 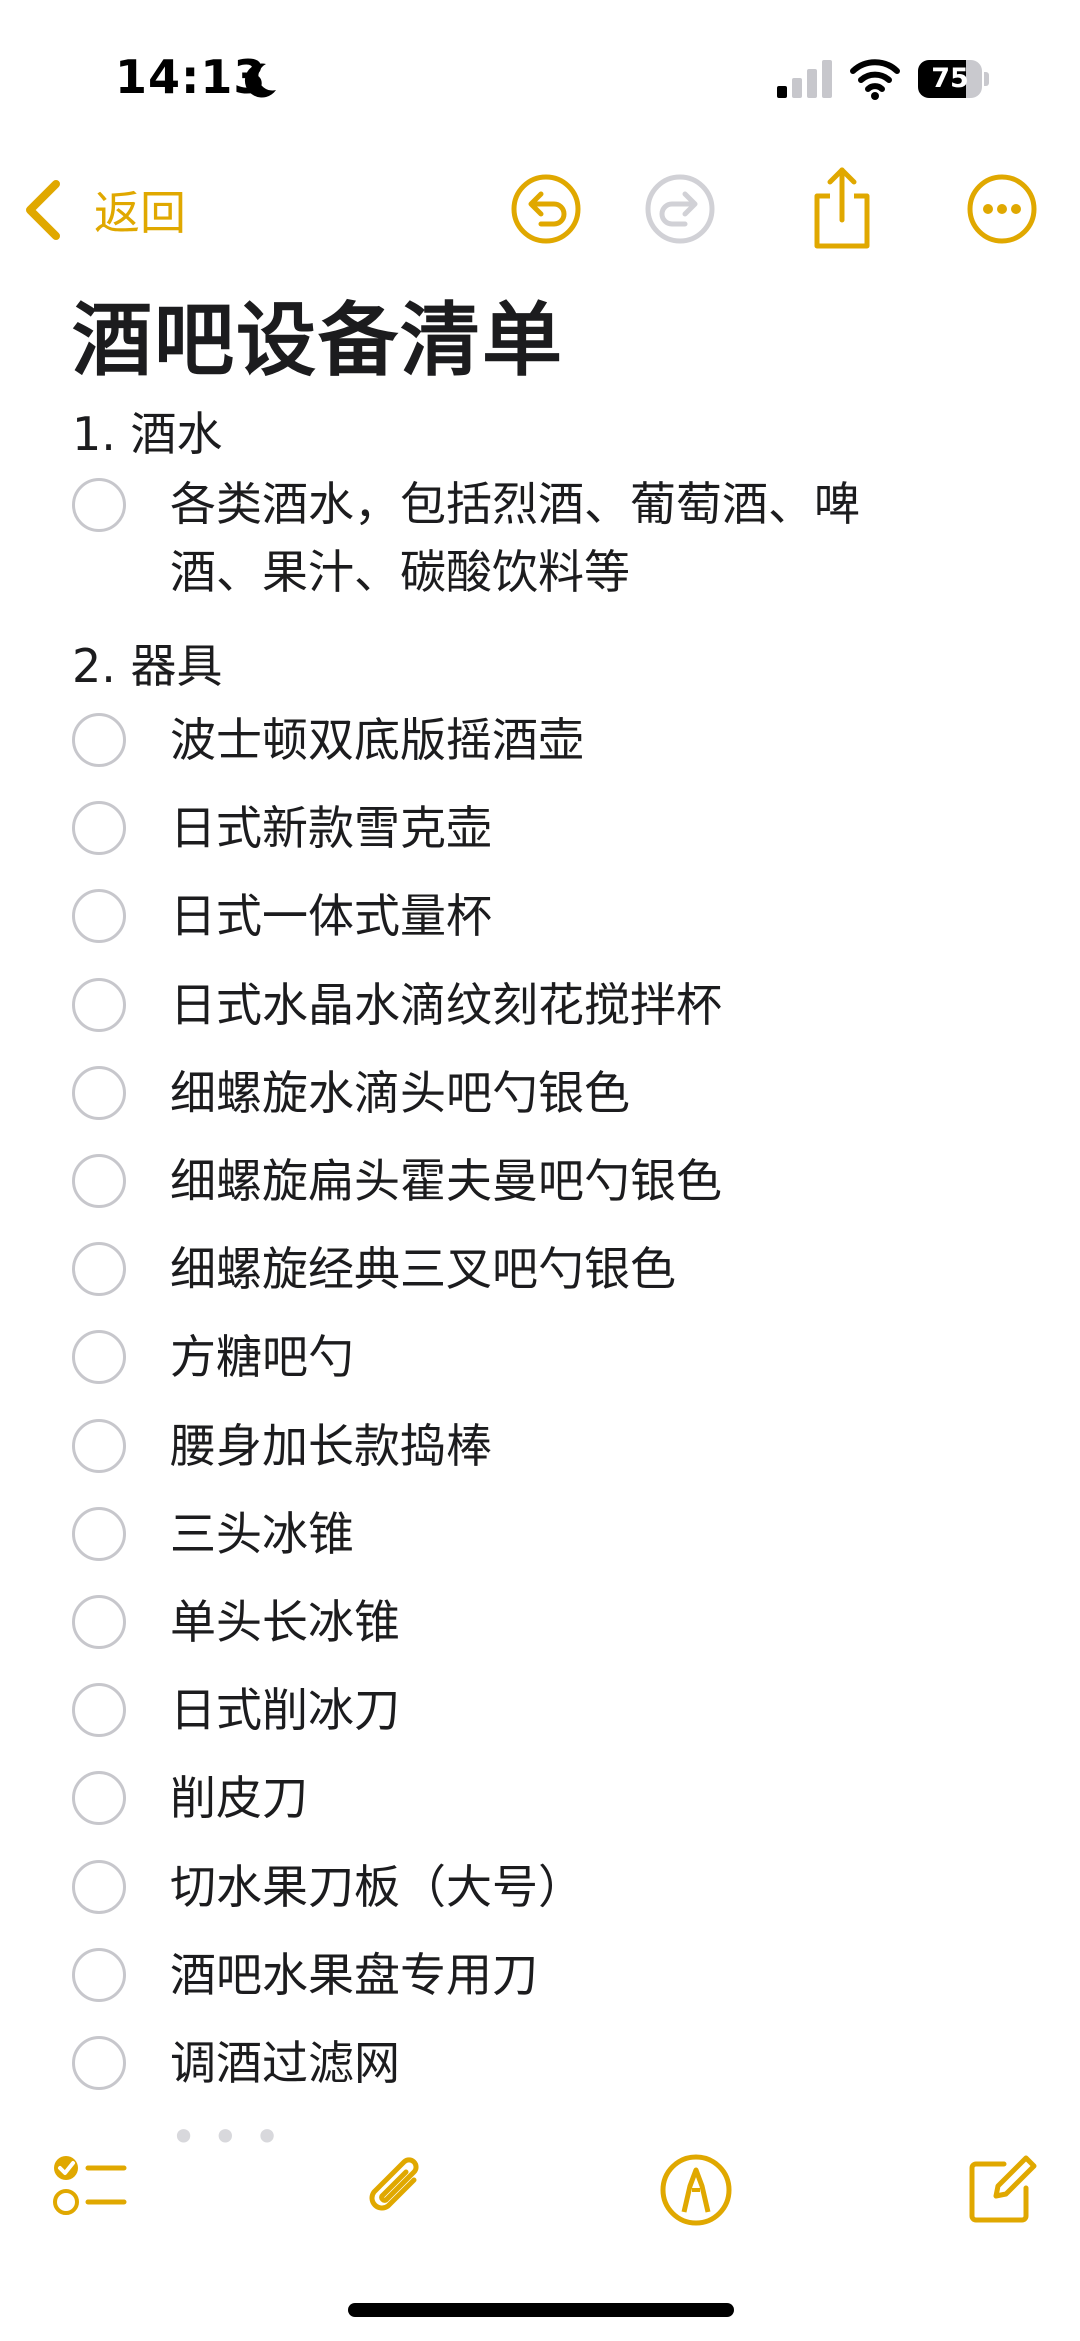 I want to click on back-button: 返回, so click(x=104, y=210).